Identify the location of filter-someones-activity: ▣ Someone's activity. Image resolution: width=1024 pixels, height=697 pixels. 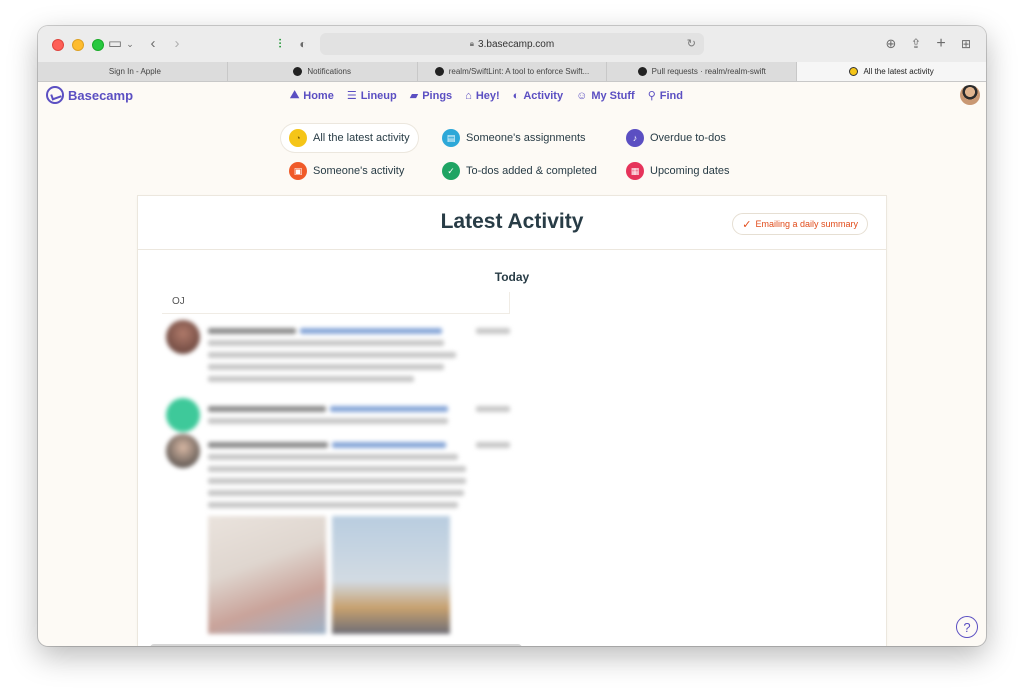
(346, 171).